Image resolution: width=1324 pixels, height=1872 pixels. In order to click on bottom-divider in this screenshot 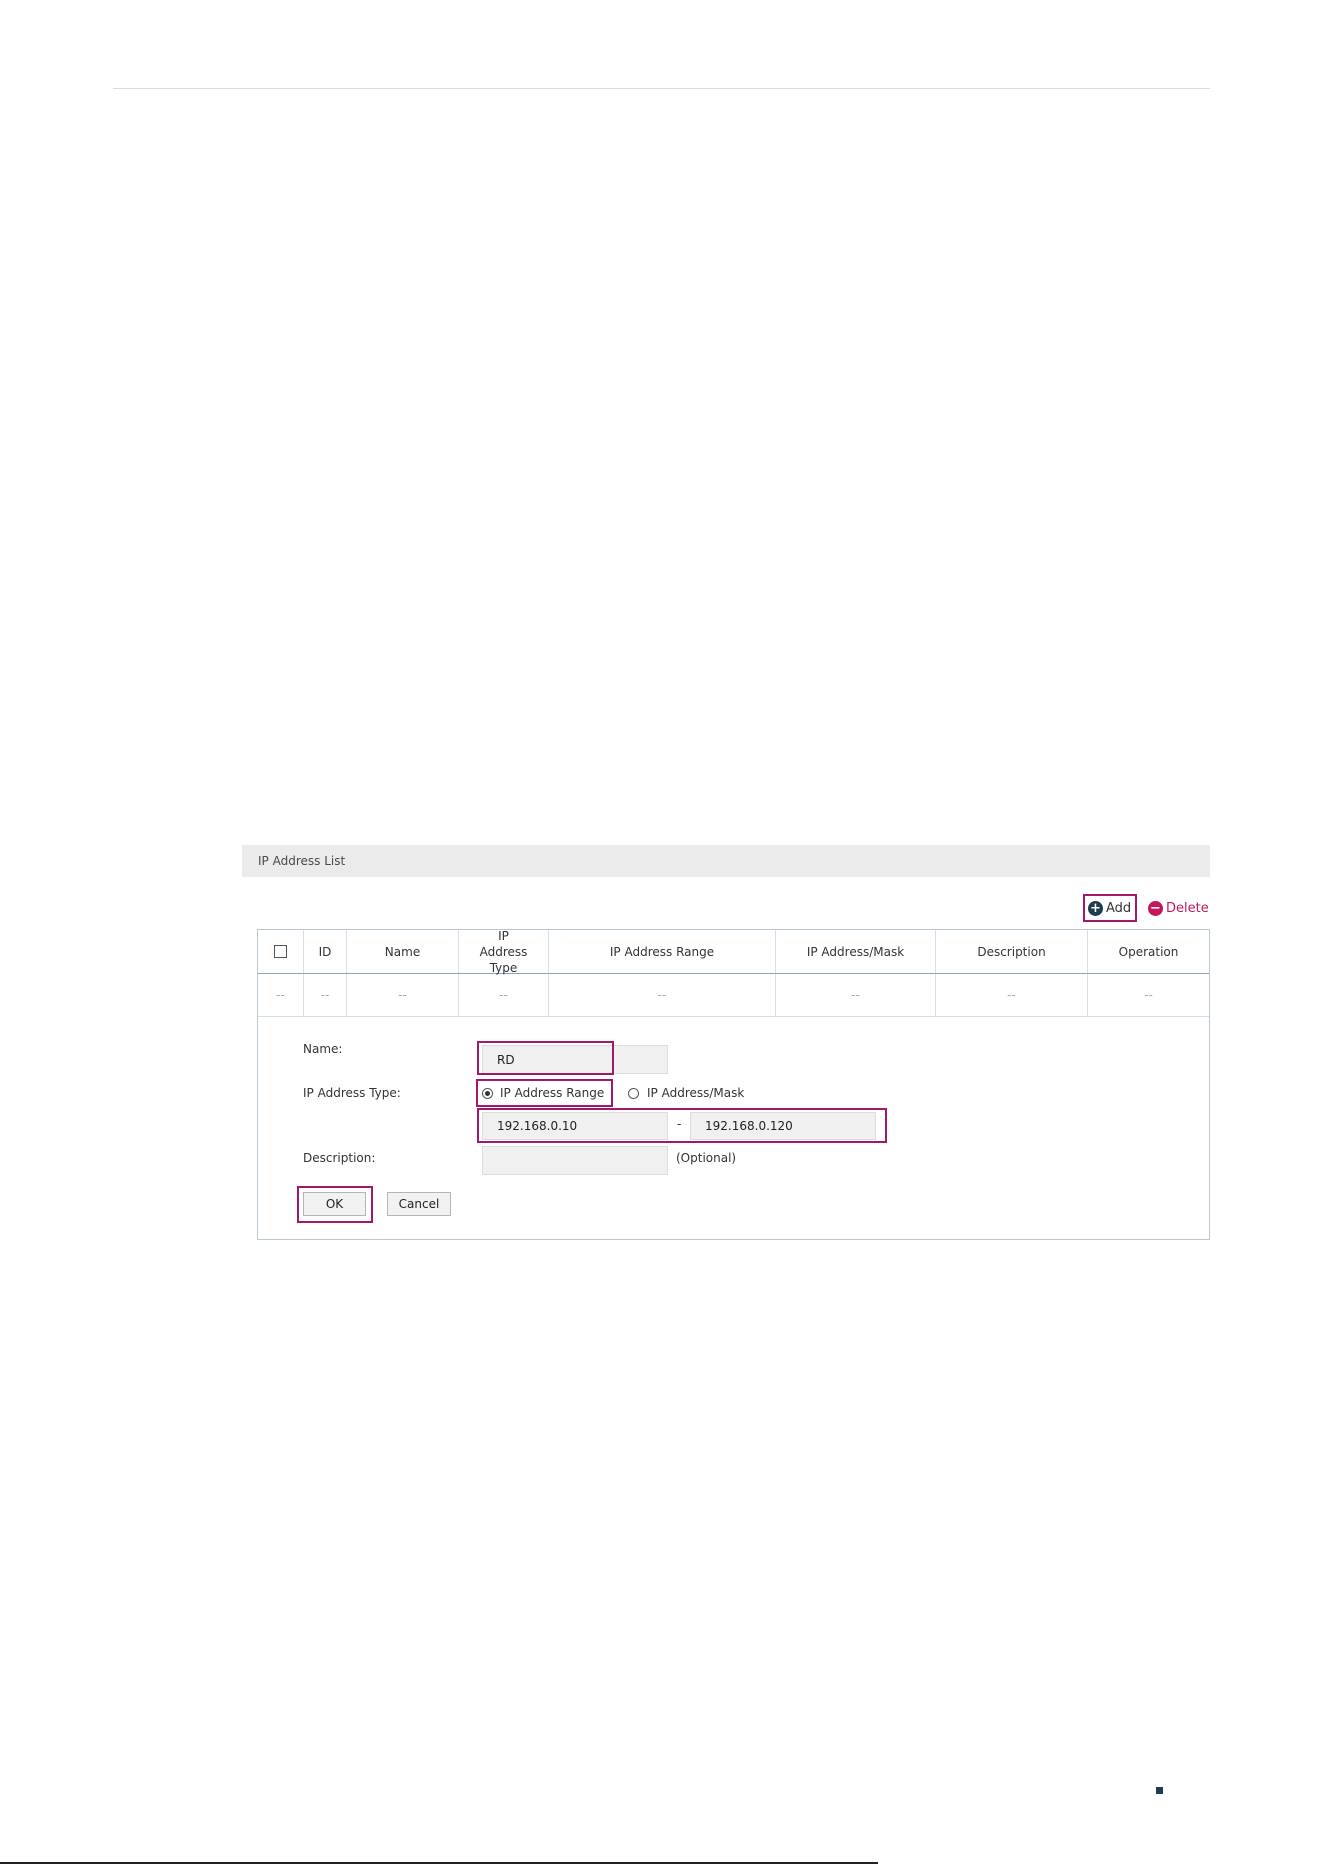, I will do `click(439, 1863)`.